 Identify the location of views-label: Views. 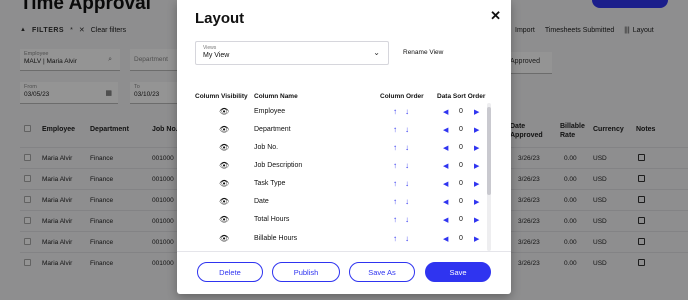
(210, 48).